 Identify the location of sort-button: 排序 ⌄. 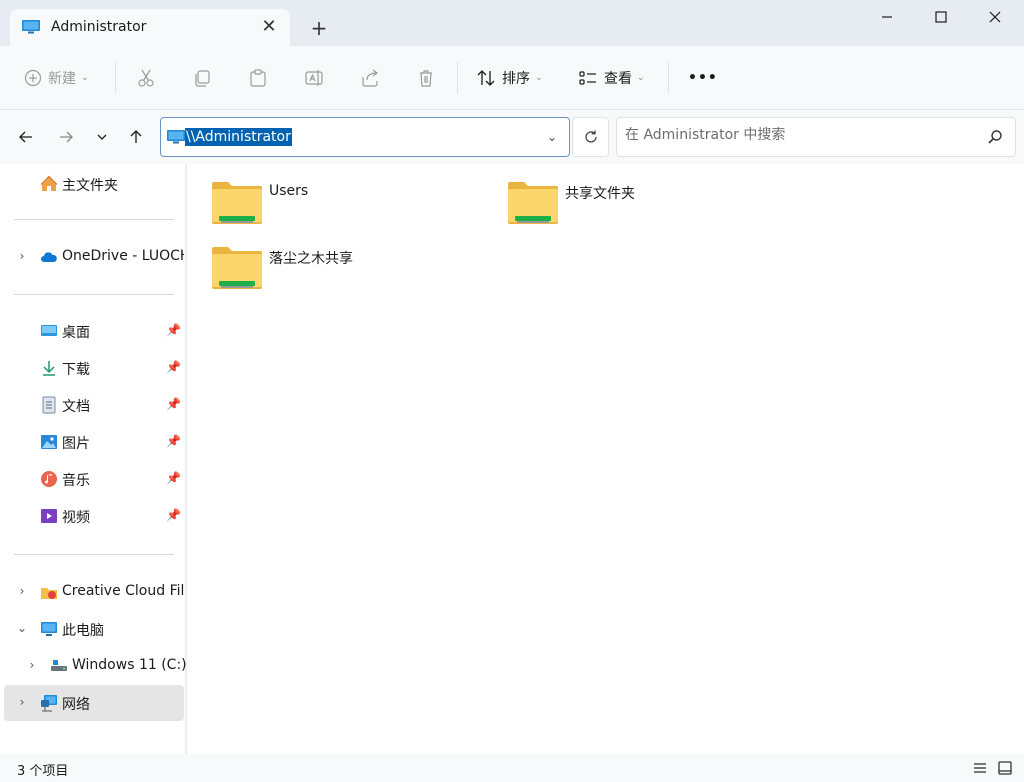
(509, 78).